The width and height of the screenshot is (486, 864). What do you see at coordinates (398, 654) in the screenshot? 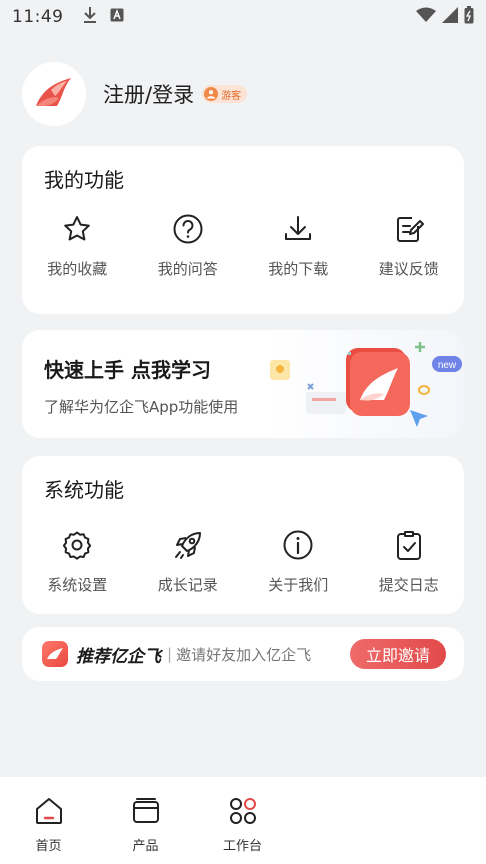
I see `invite-now-button: 立即邀请` at bounding box center [398, 654].